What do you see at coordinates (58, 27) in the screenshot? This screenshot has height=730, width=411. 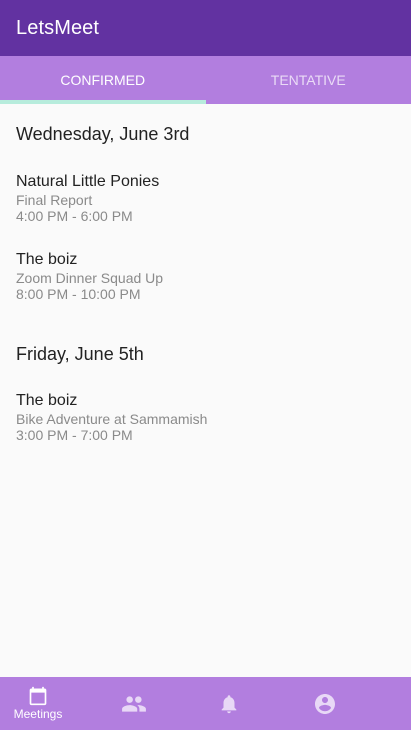 I see `app-title: LetsMeet` at bounding box center [58, 27].